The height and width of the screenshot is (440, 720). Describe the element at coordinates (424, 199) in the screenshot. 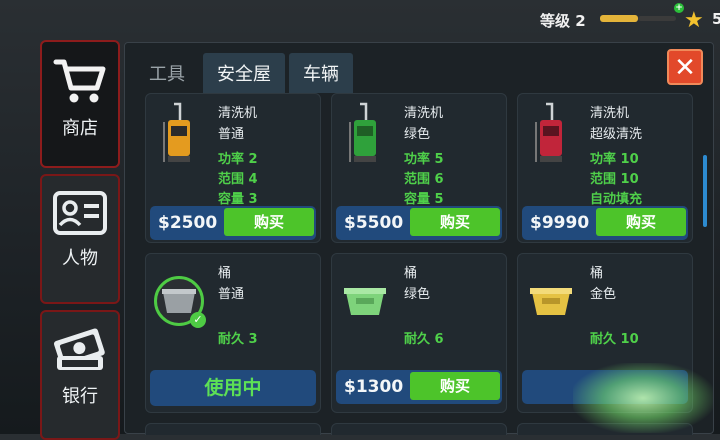

I see `item-stat: 容量 5` at that location.